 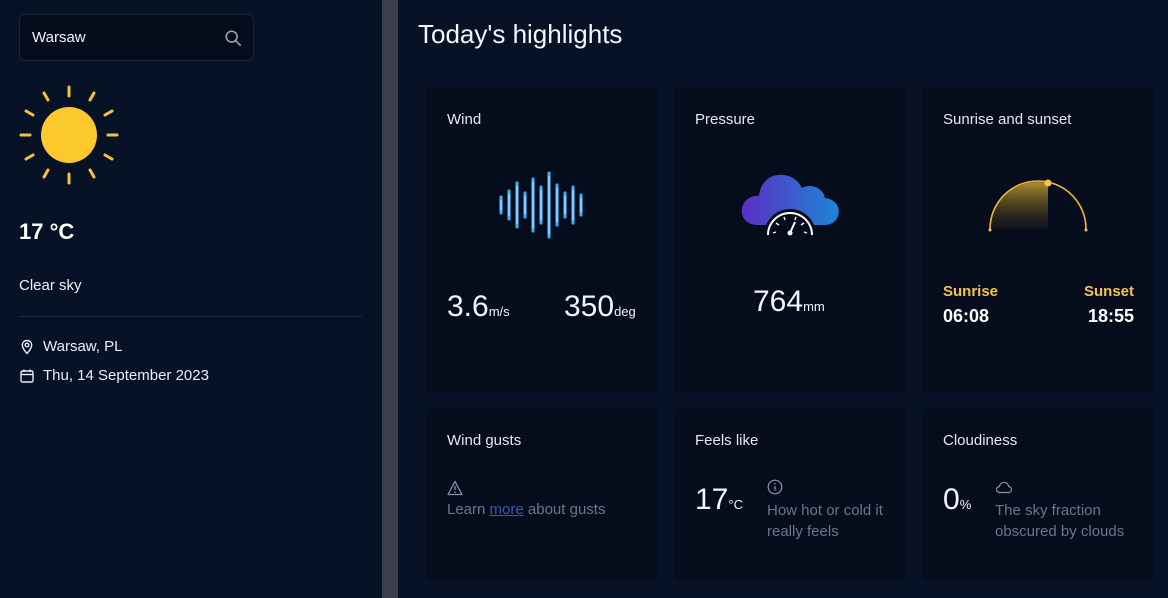 What do you see at coordinates (464, 119) in the screenshot?
I see `wind-title: Wind` at bounding box center [464, 119].